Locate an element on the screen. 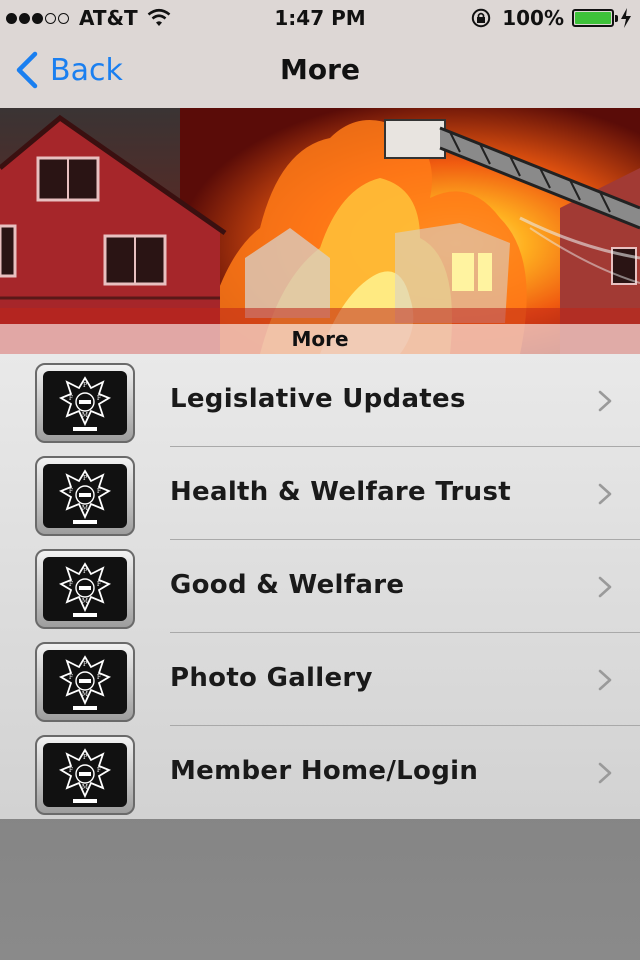 The width and height of the screenshot is (640, 960). battery-percent: 100% is located at coordinates (533, 18).